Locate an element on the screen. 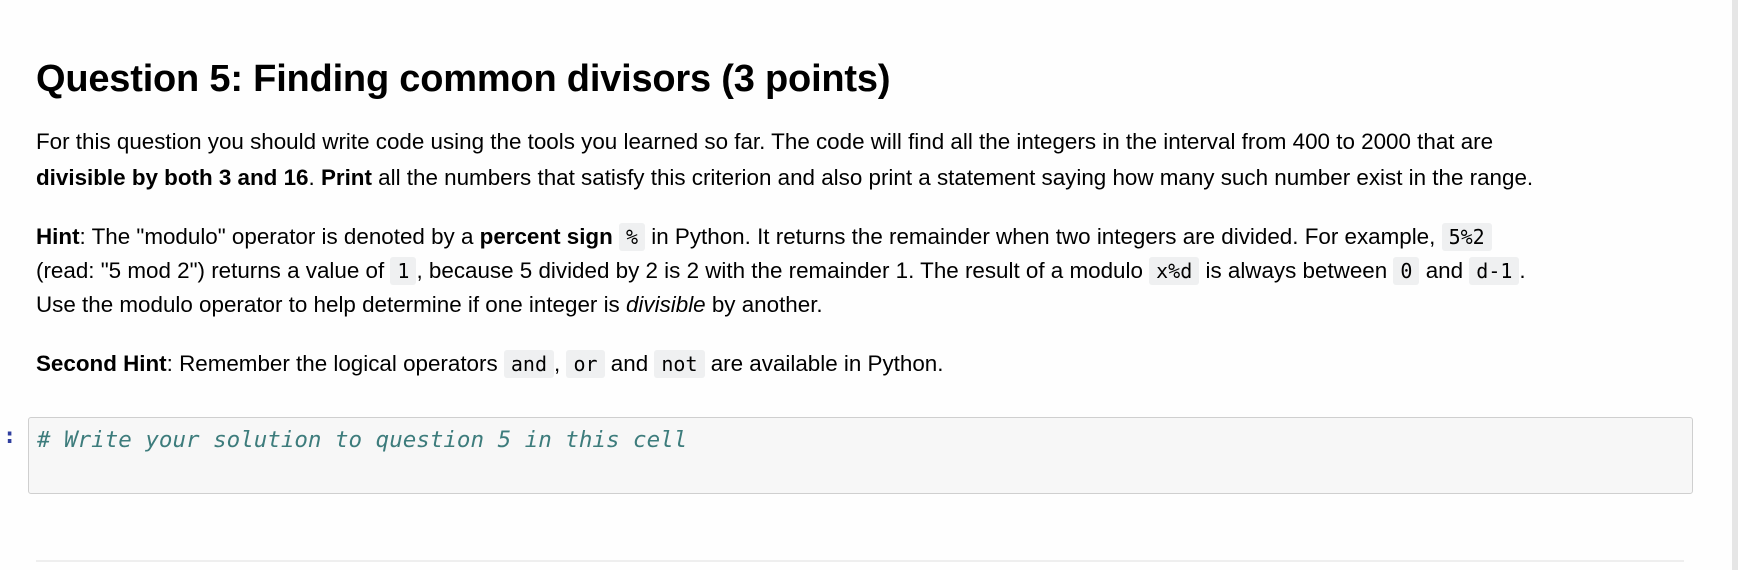 This screenshot has width=1738, height=570. inline-code-percent: % is located at coordinates (632, 237).